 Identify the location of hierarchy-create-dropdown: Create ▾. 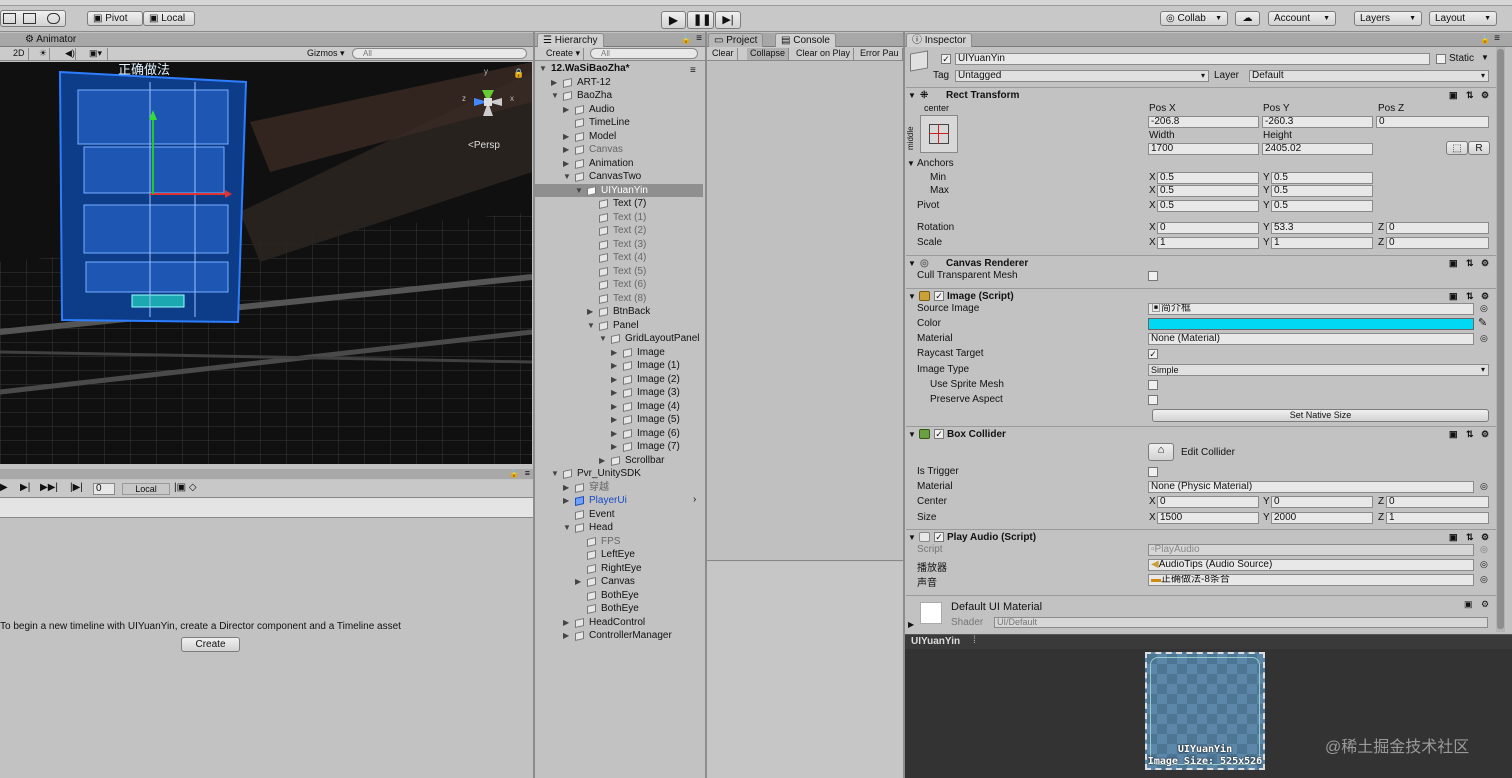
(564, 54).